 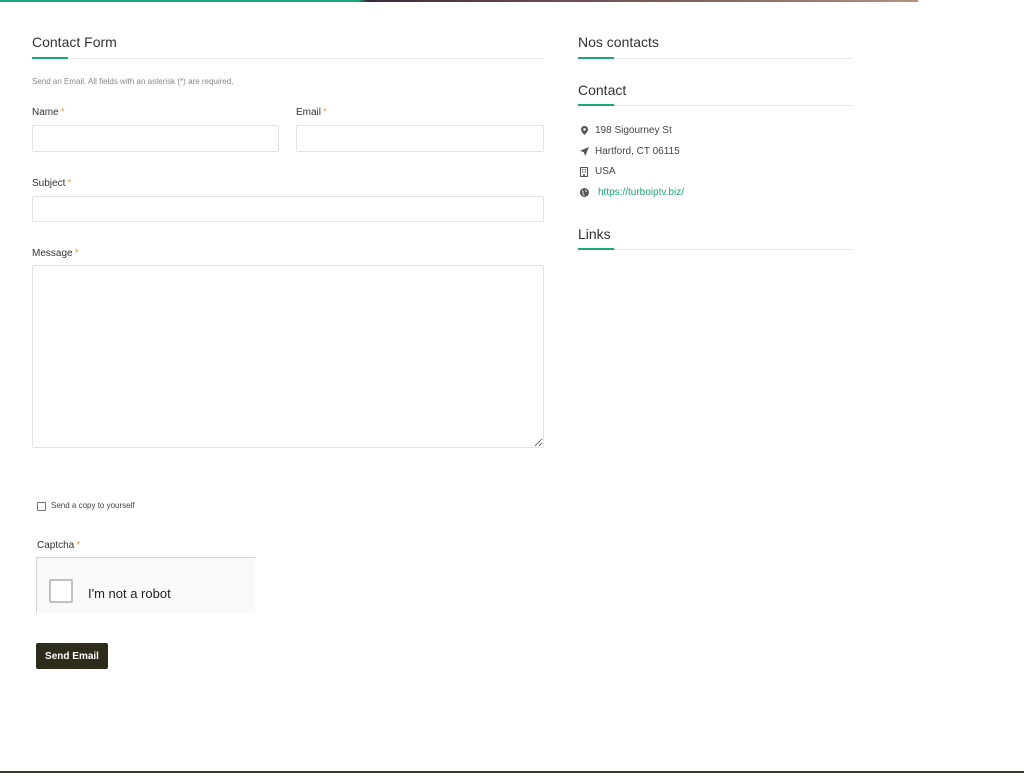 I want to click on country-row: USA, so click(x=597, y=171).